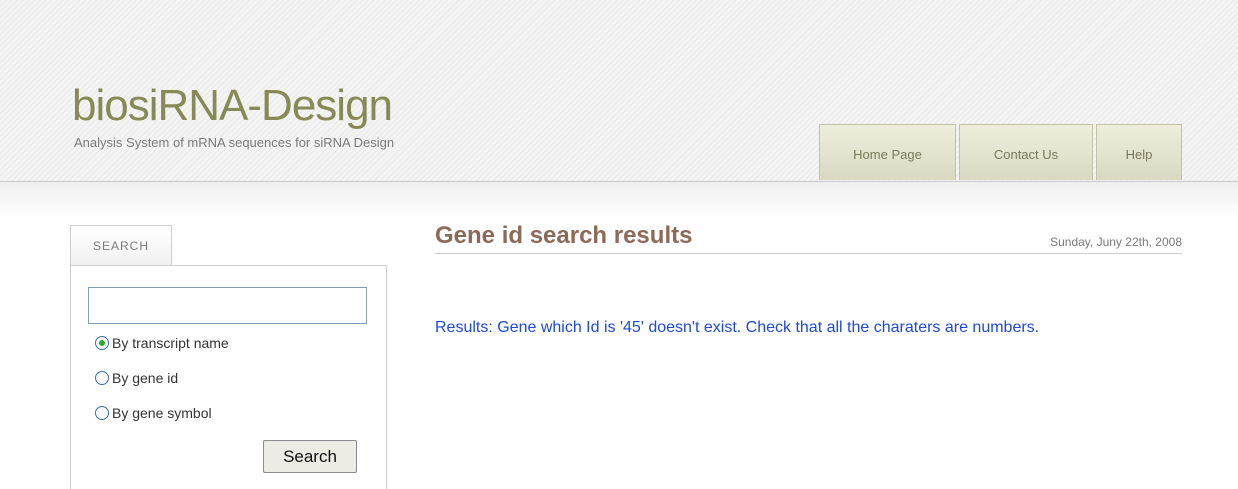 The height and width of the screenshot is (489, 1238). I want to click on page-title: Gene id search results, so click(564, 235).